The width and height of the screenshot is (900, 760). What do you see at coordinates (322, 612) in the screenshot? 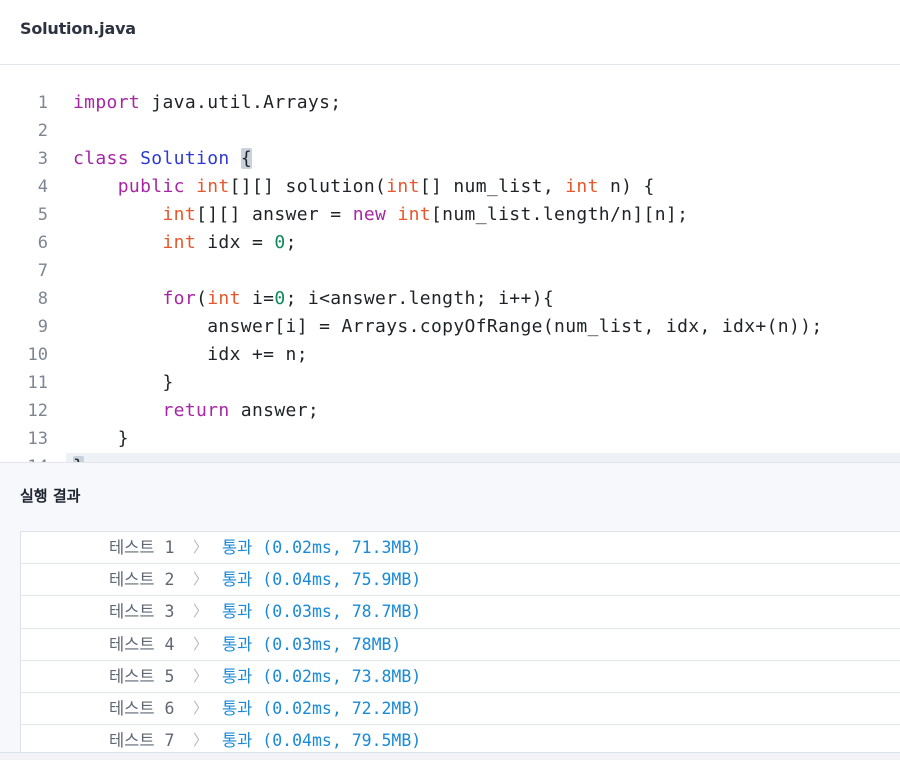
I see `test-pass-result: 통과 (0.03ms, 78.7MB)` at bounding box center [322, 612].